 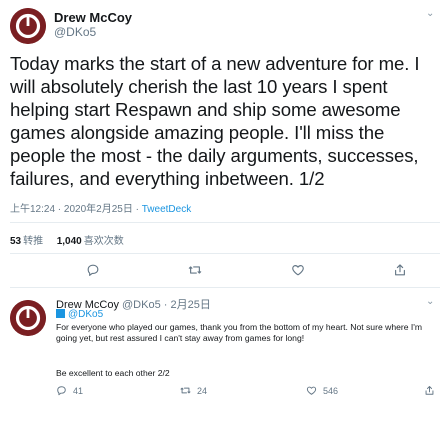 I want to click on replying-to: @DKo5, so click(x=79, y=314).